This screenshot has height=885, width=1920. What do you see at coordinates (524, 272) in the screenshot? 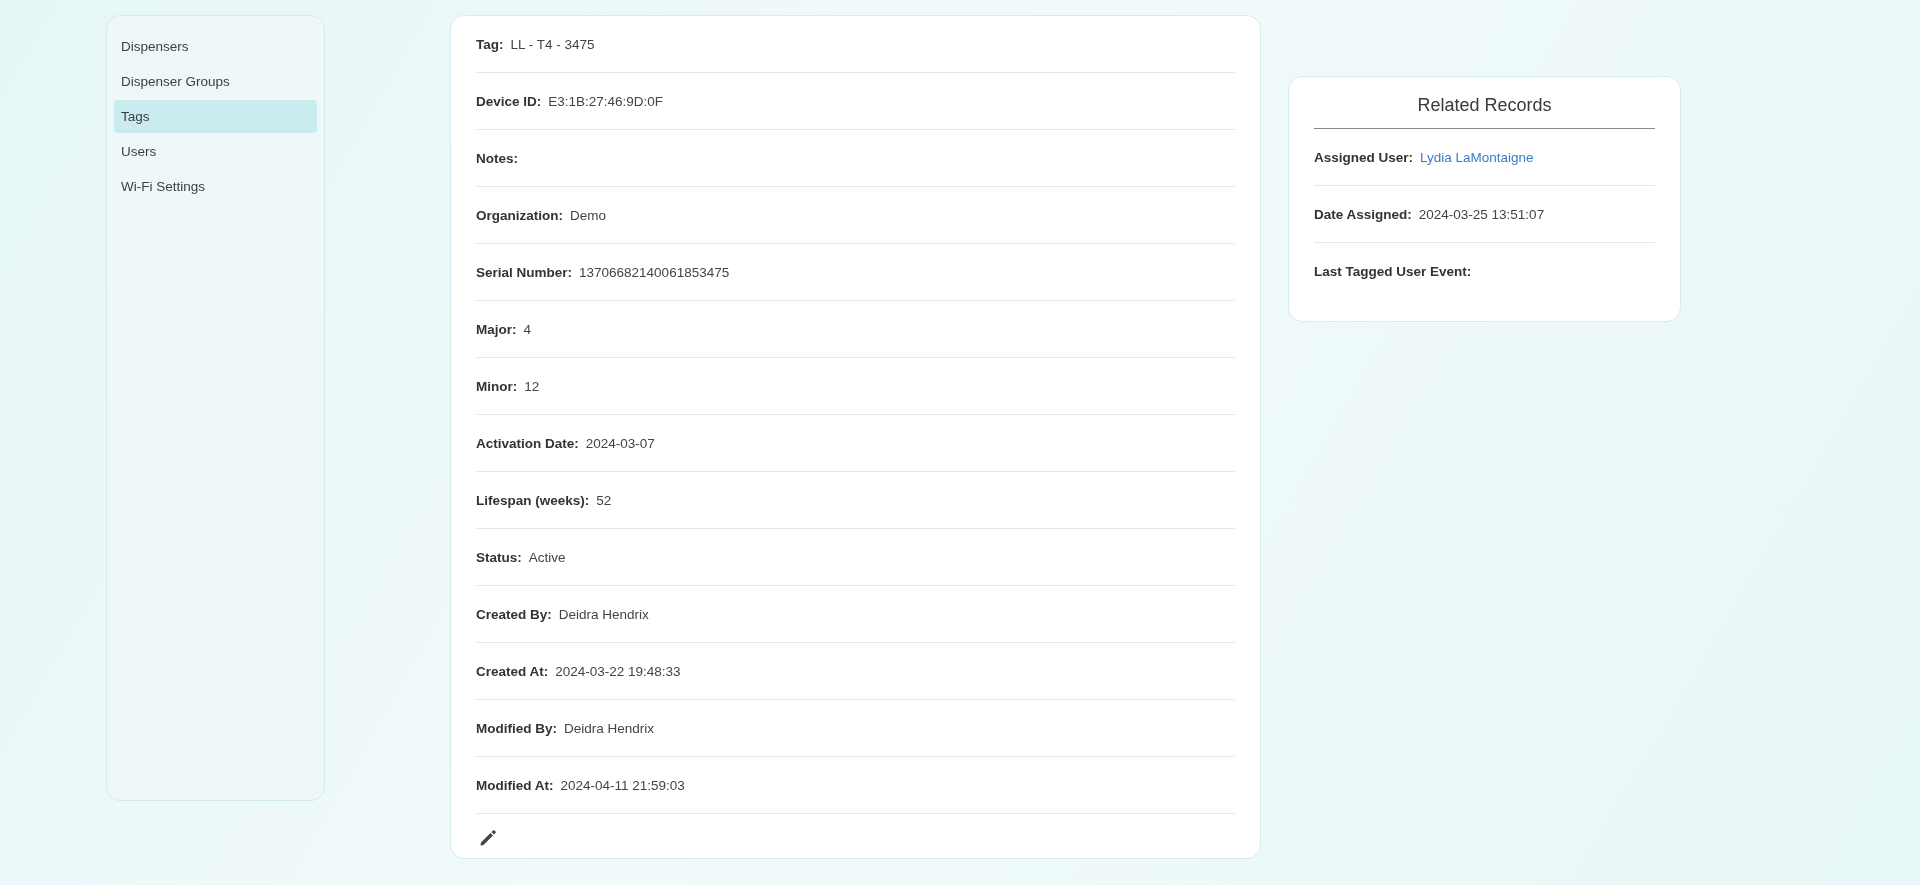
I see `field-label: Serial Number:` at bounding box center [524, 272].